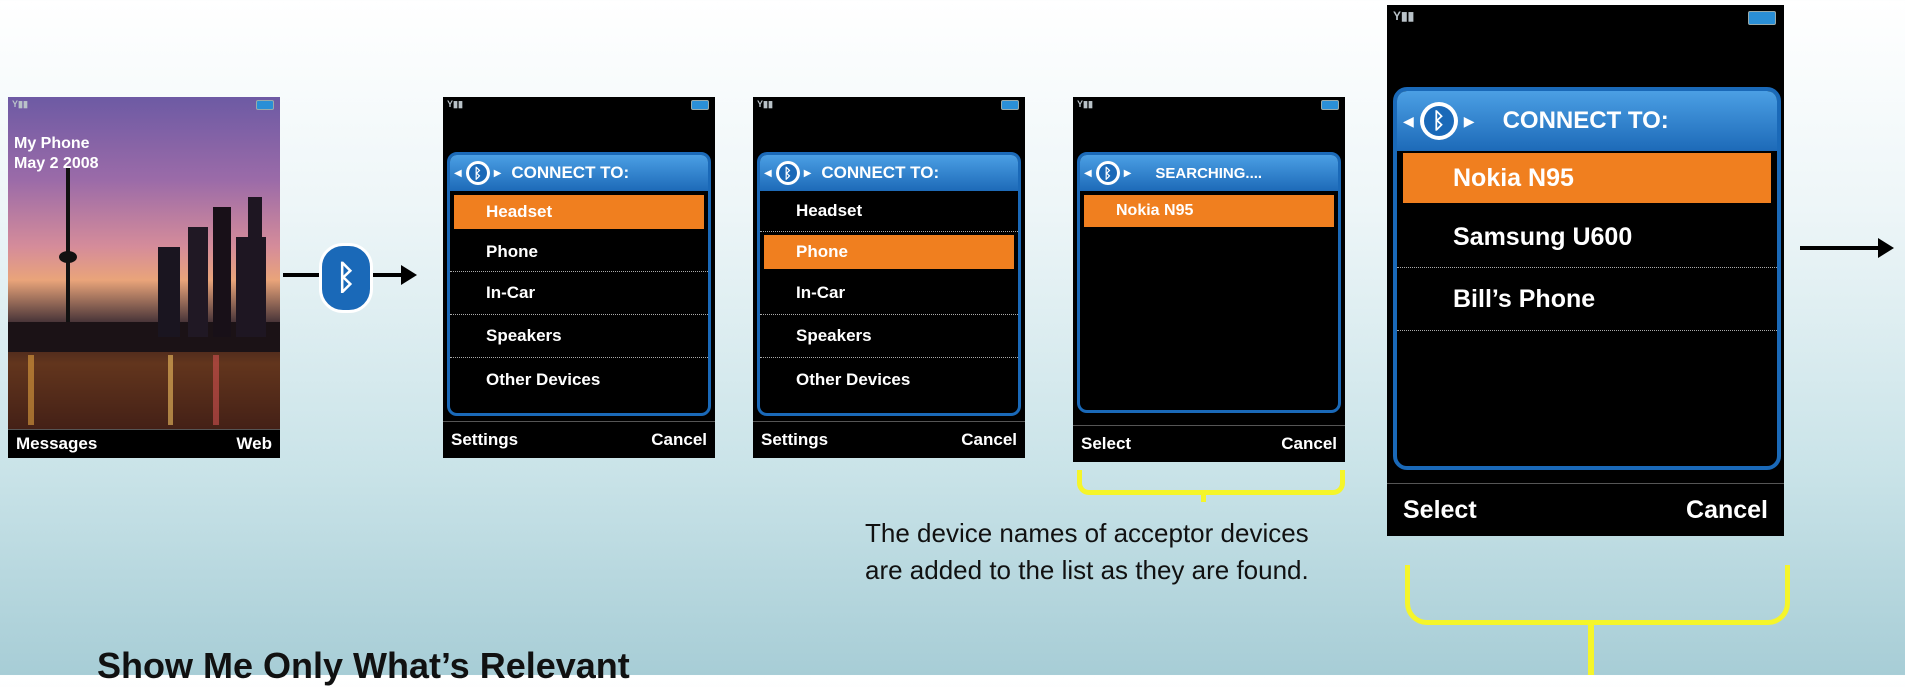 This screenshot has height=687, width=1905. I want to click on list-item-bills-phone: Bill’s Phone, so click(1587, 299).